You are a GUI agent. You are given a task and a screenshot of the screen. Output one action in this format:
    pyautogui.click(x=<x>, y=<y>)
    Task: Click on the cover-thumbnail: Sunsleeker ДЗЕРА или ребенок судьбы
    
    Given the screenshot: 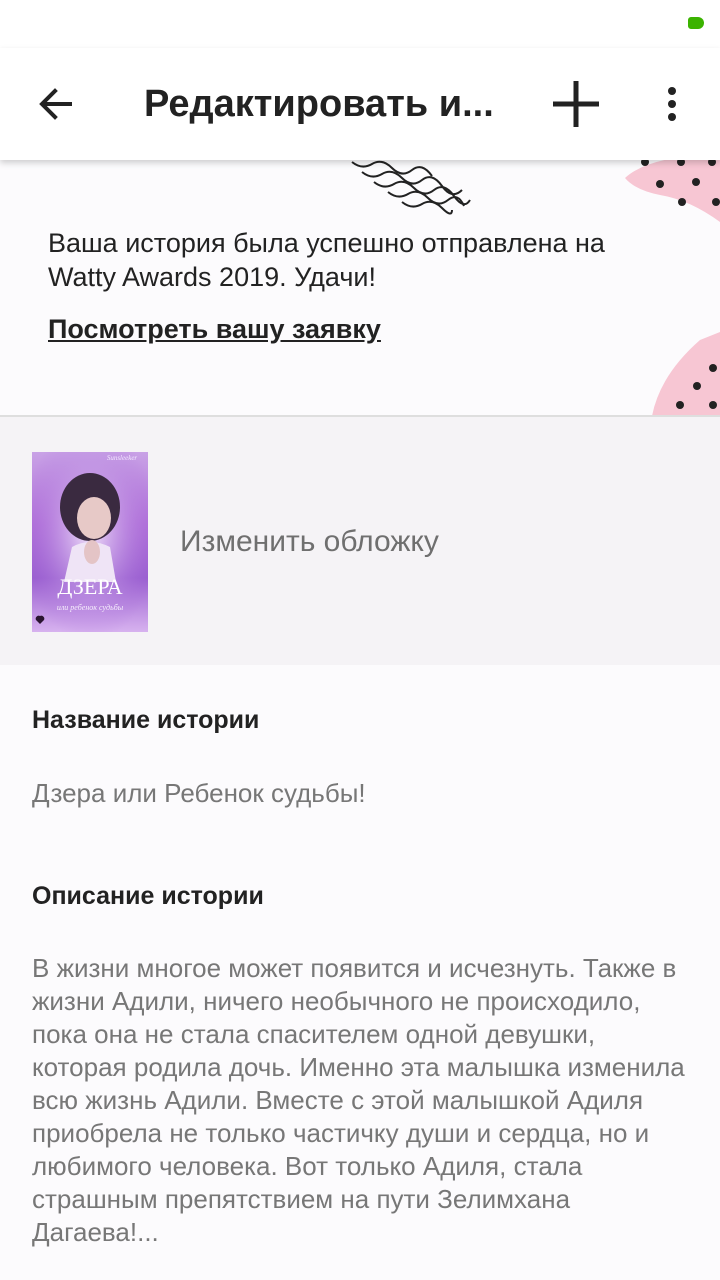 What is the action you would take?
    pyautogui.click(x=90, y=542)
    